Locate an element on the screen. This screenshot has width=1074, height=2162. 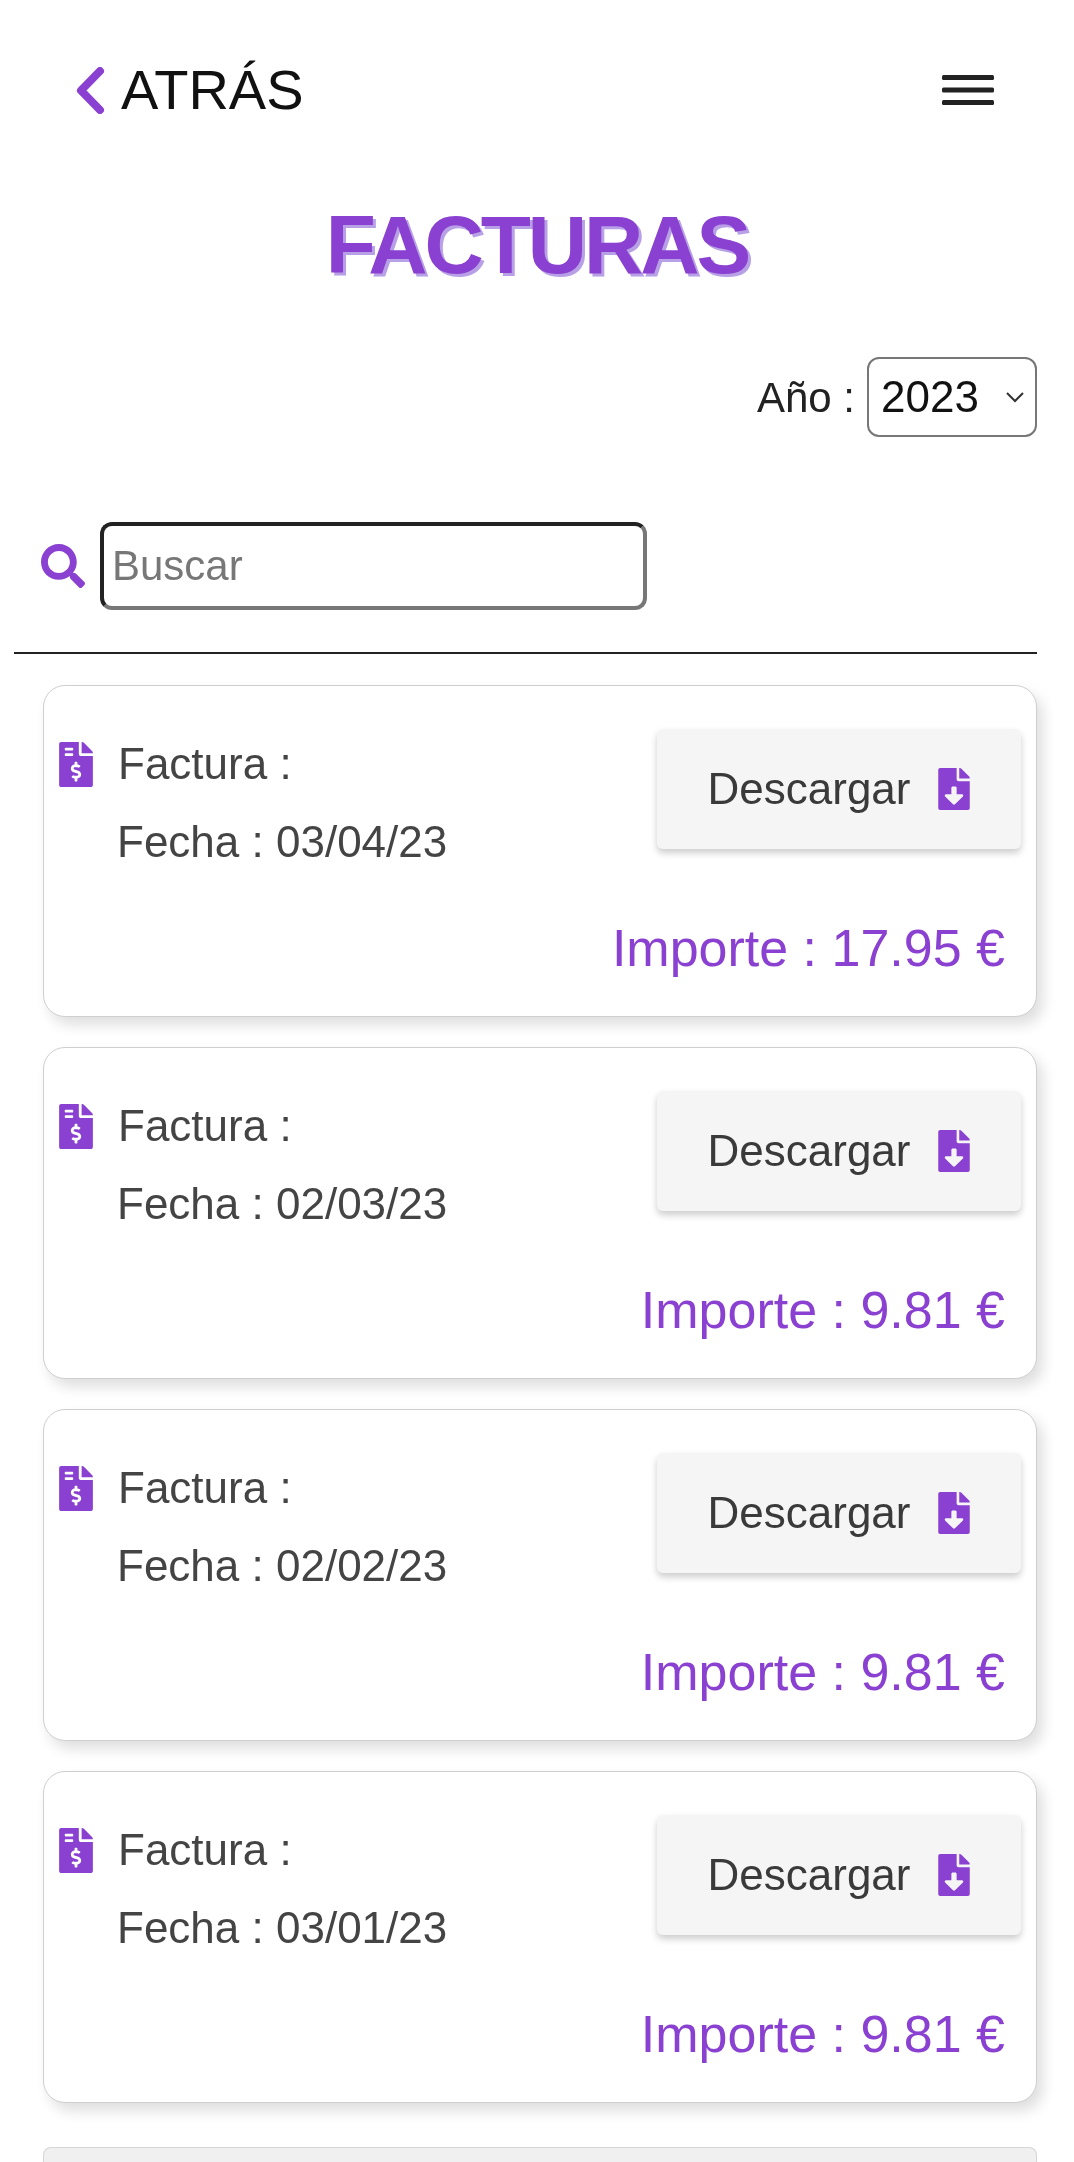
chevron-left-icon is located at coordinates (90, 90).